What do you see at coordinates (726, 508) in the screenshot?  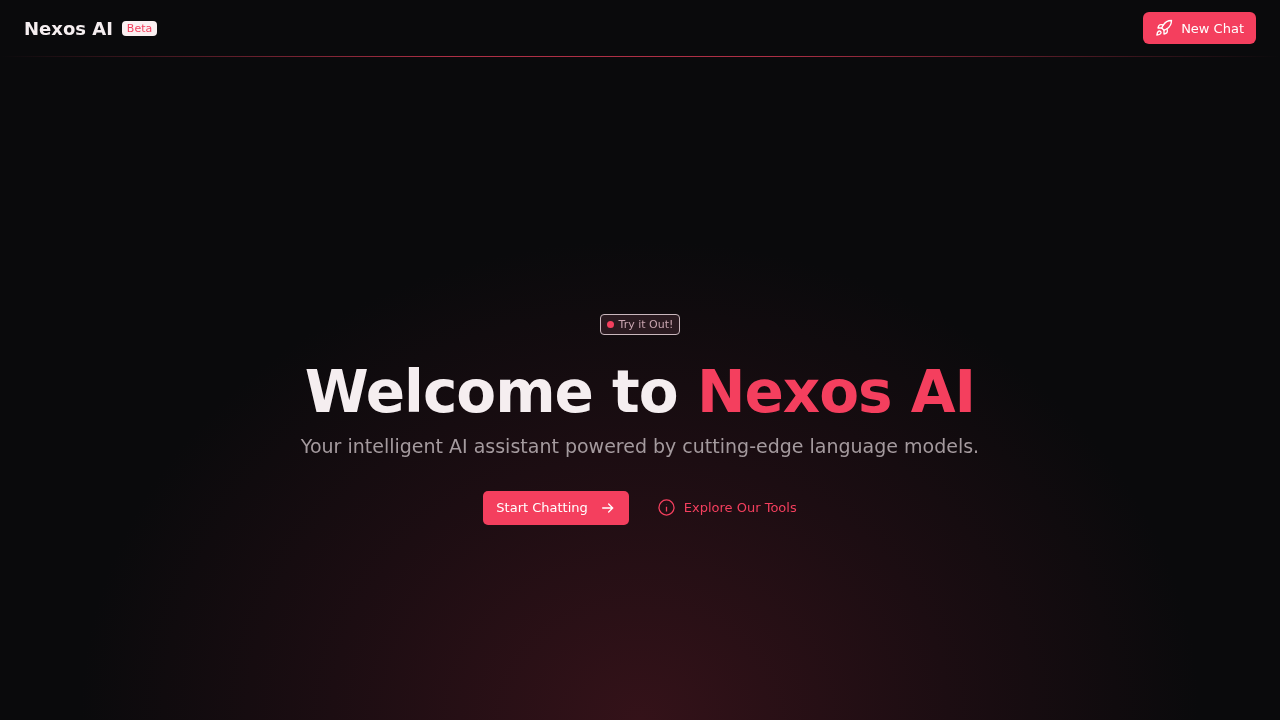 I see `explore-tools-link: Explore Our Tools` at bounding box center [726, 508].